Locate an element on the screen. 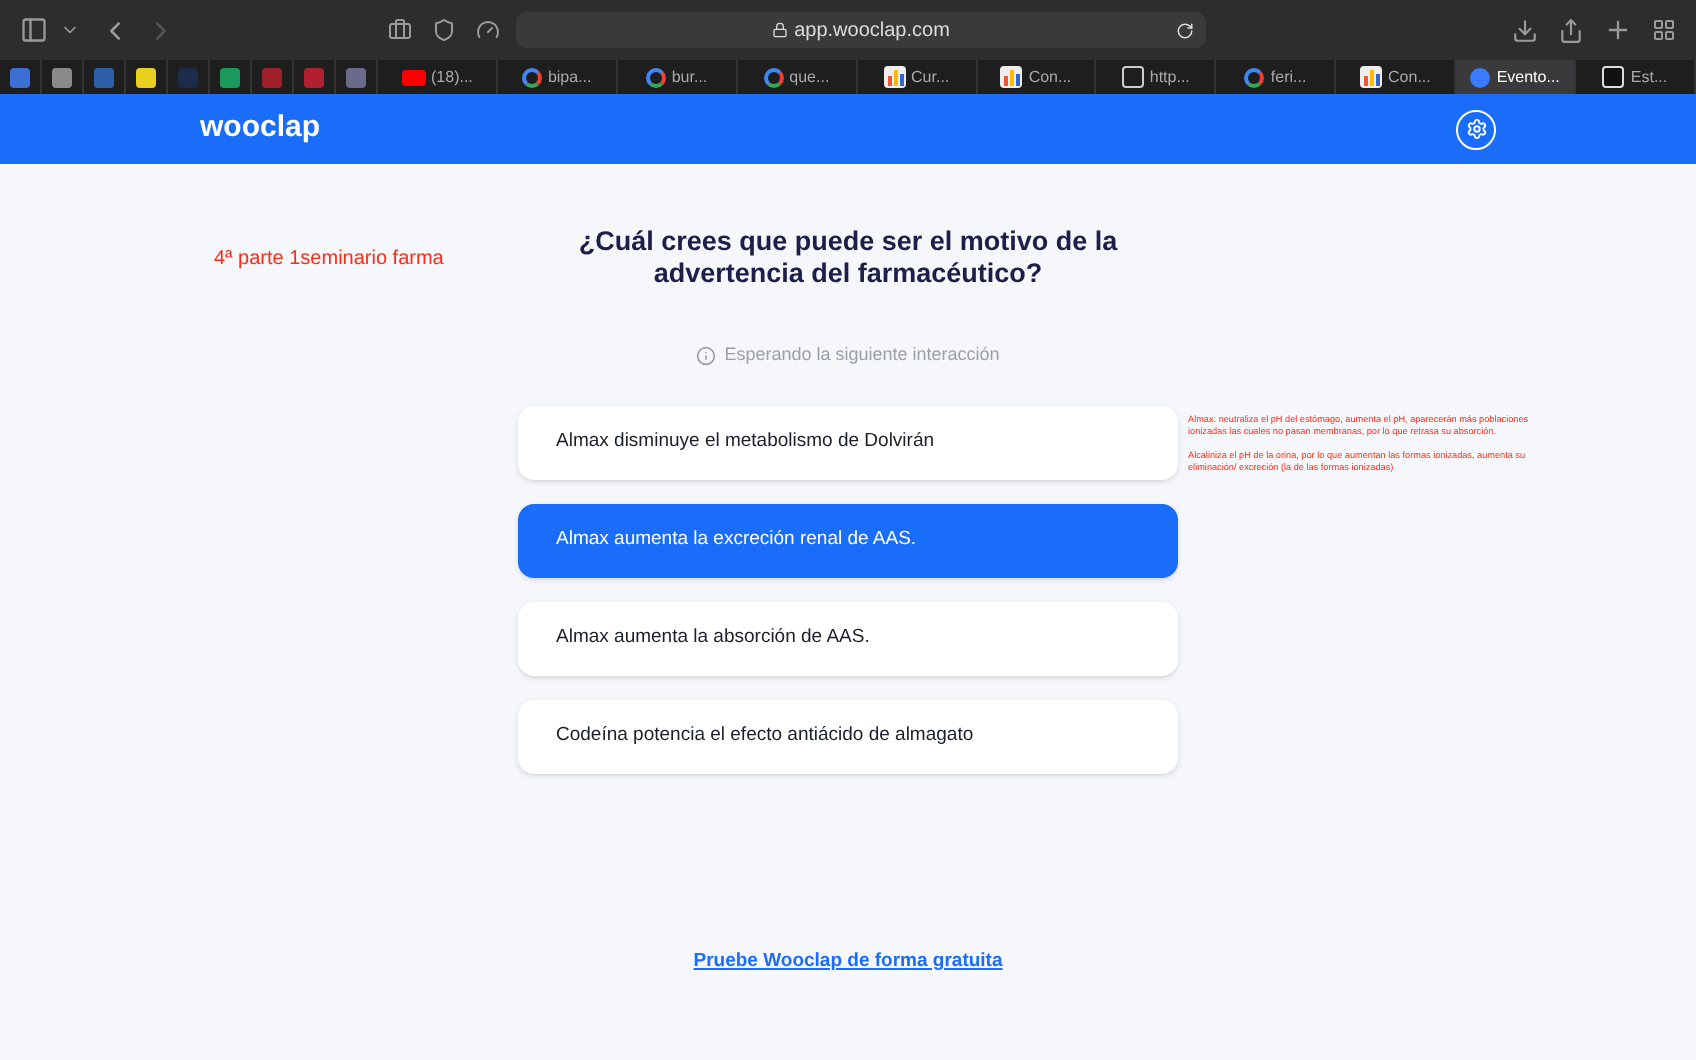 The width and height of the screenshot is (1696, 1060). briefcase-icon is located at coordinates (400, 30).